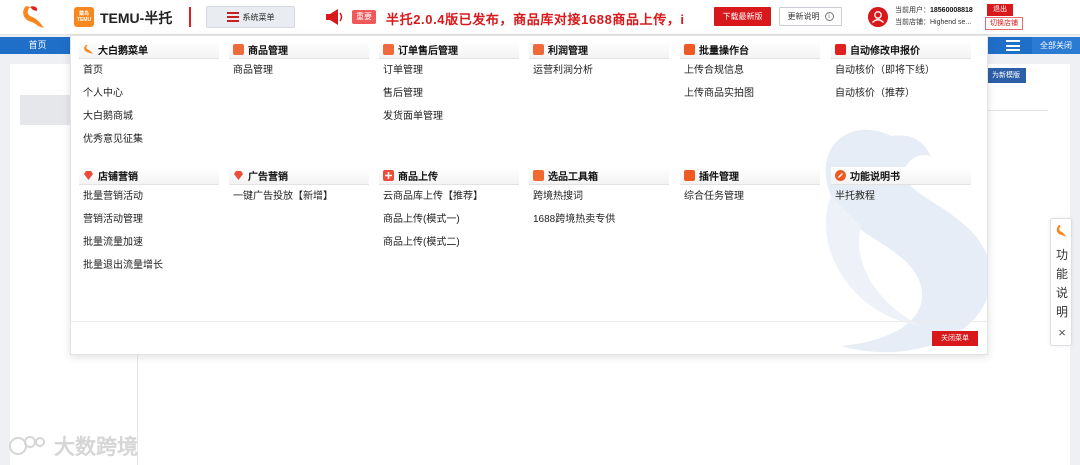  I want to click on announcement-text: 半托2.0.4版已发布，商品库对接1688商品上传，i, so click(549, 18).